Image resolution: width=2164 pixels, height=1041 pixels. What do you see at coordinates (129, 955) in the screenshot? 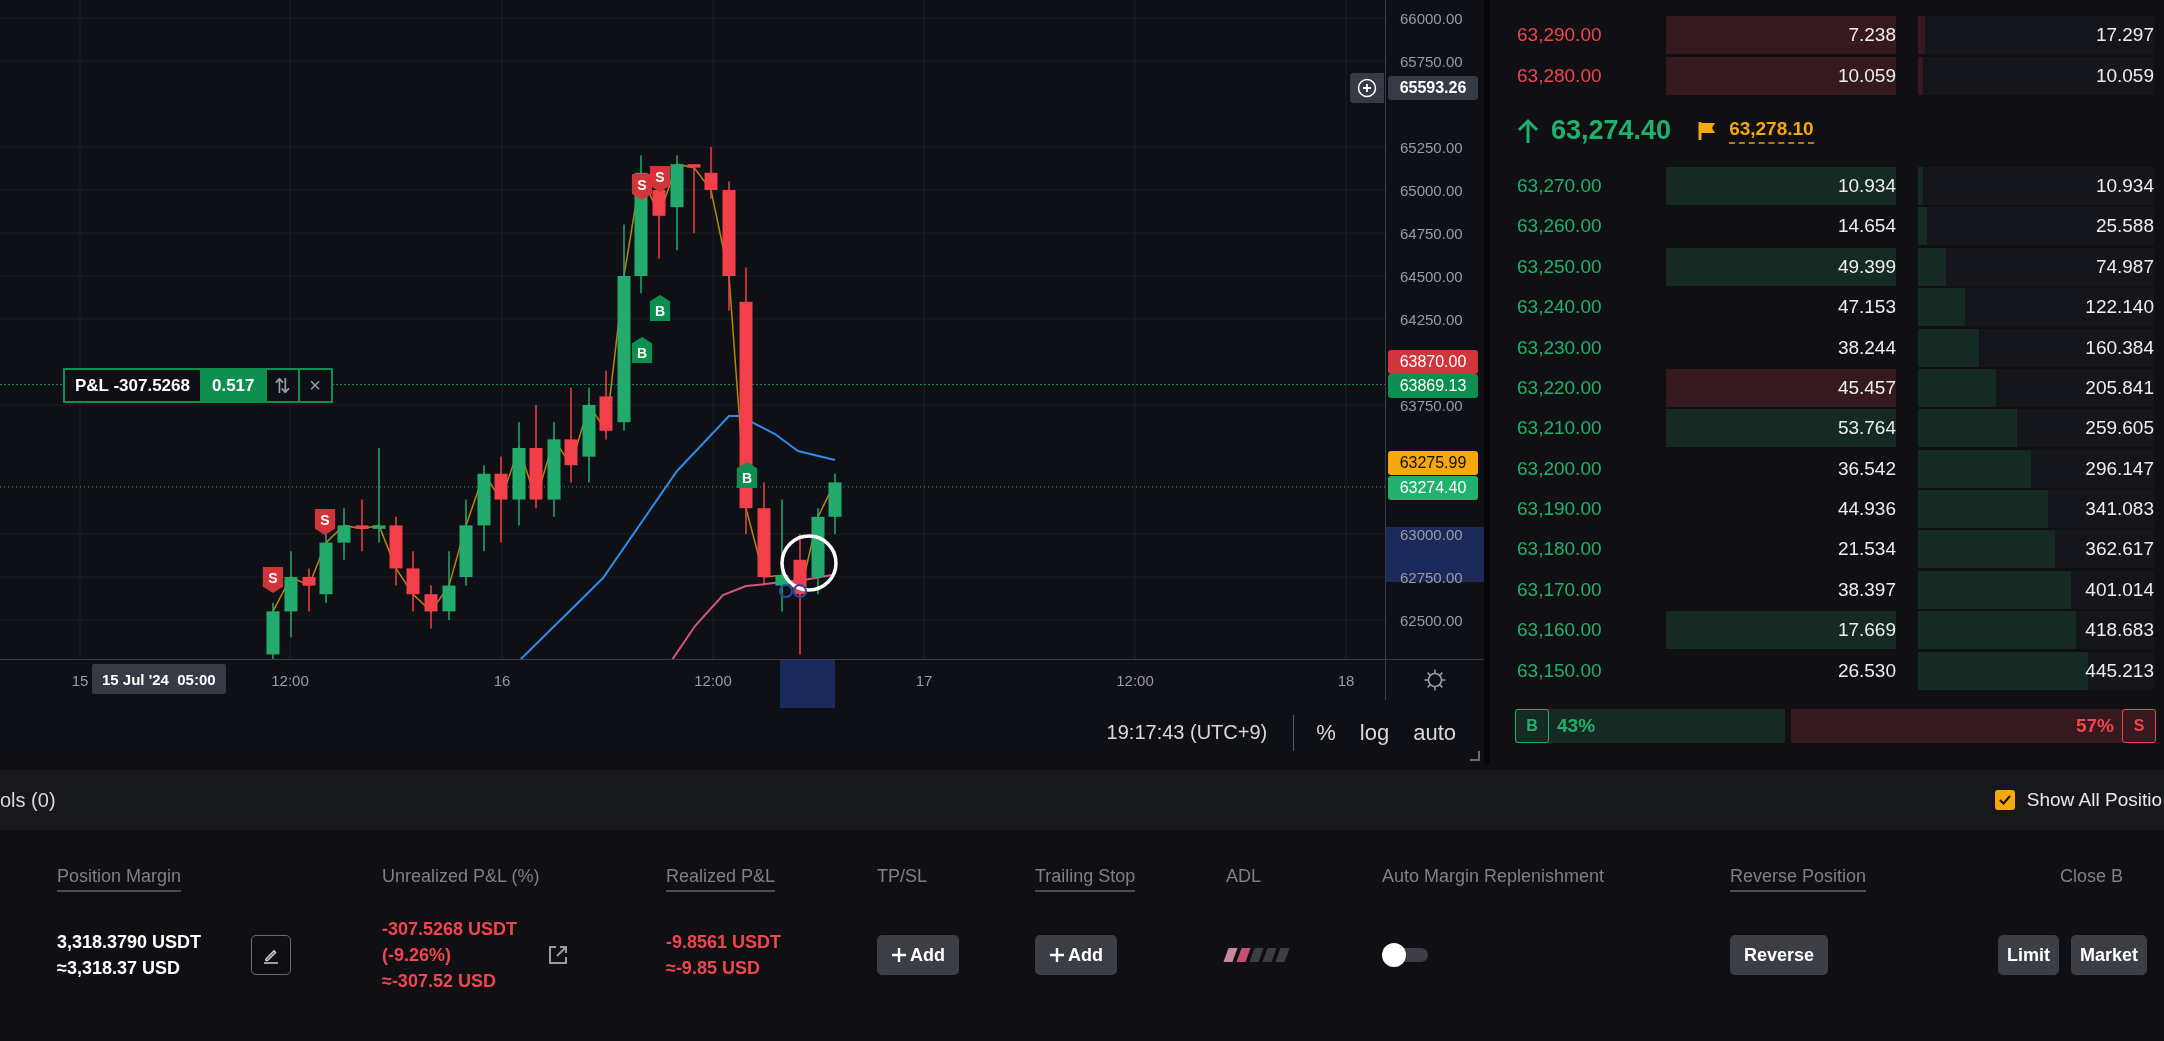
I see `position-margin: 3,318.3790 USDT ≈3,318.37 USD` at bounding box center [129, 955].